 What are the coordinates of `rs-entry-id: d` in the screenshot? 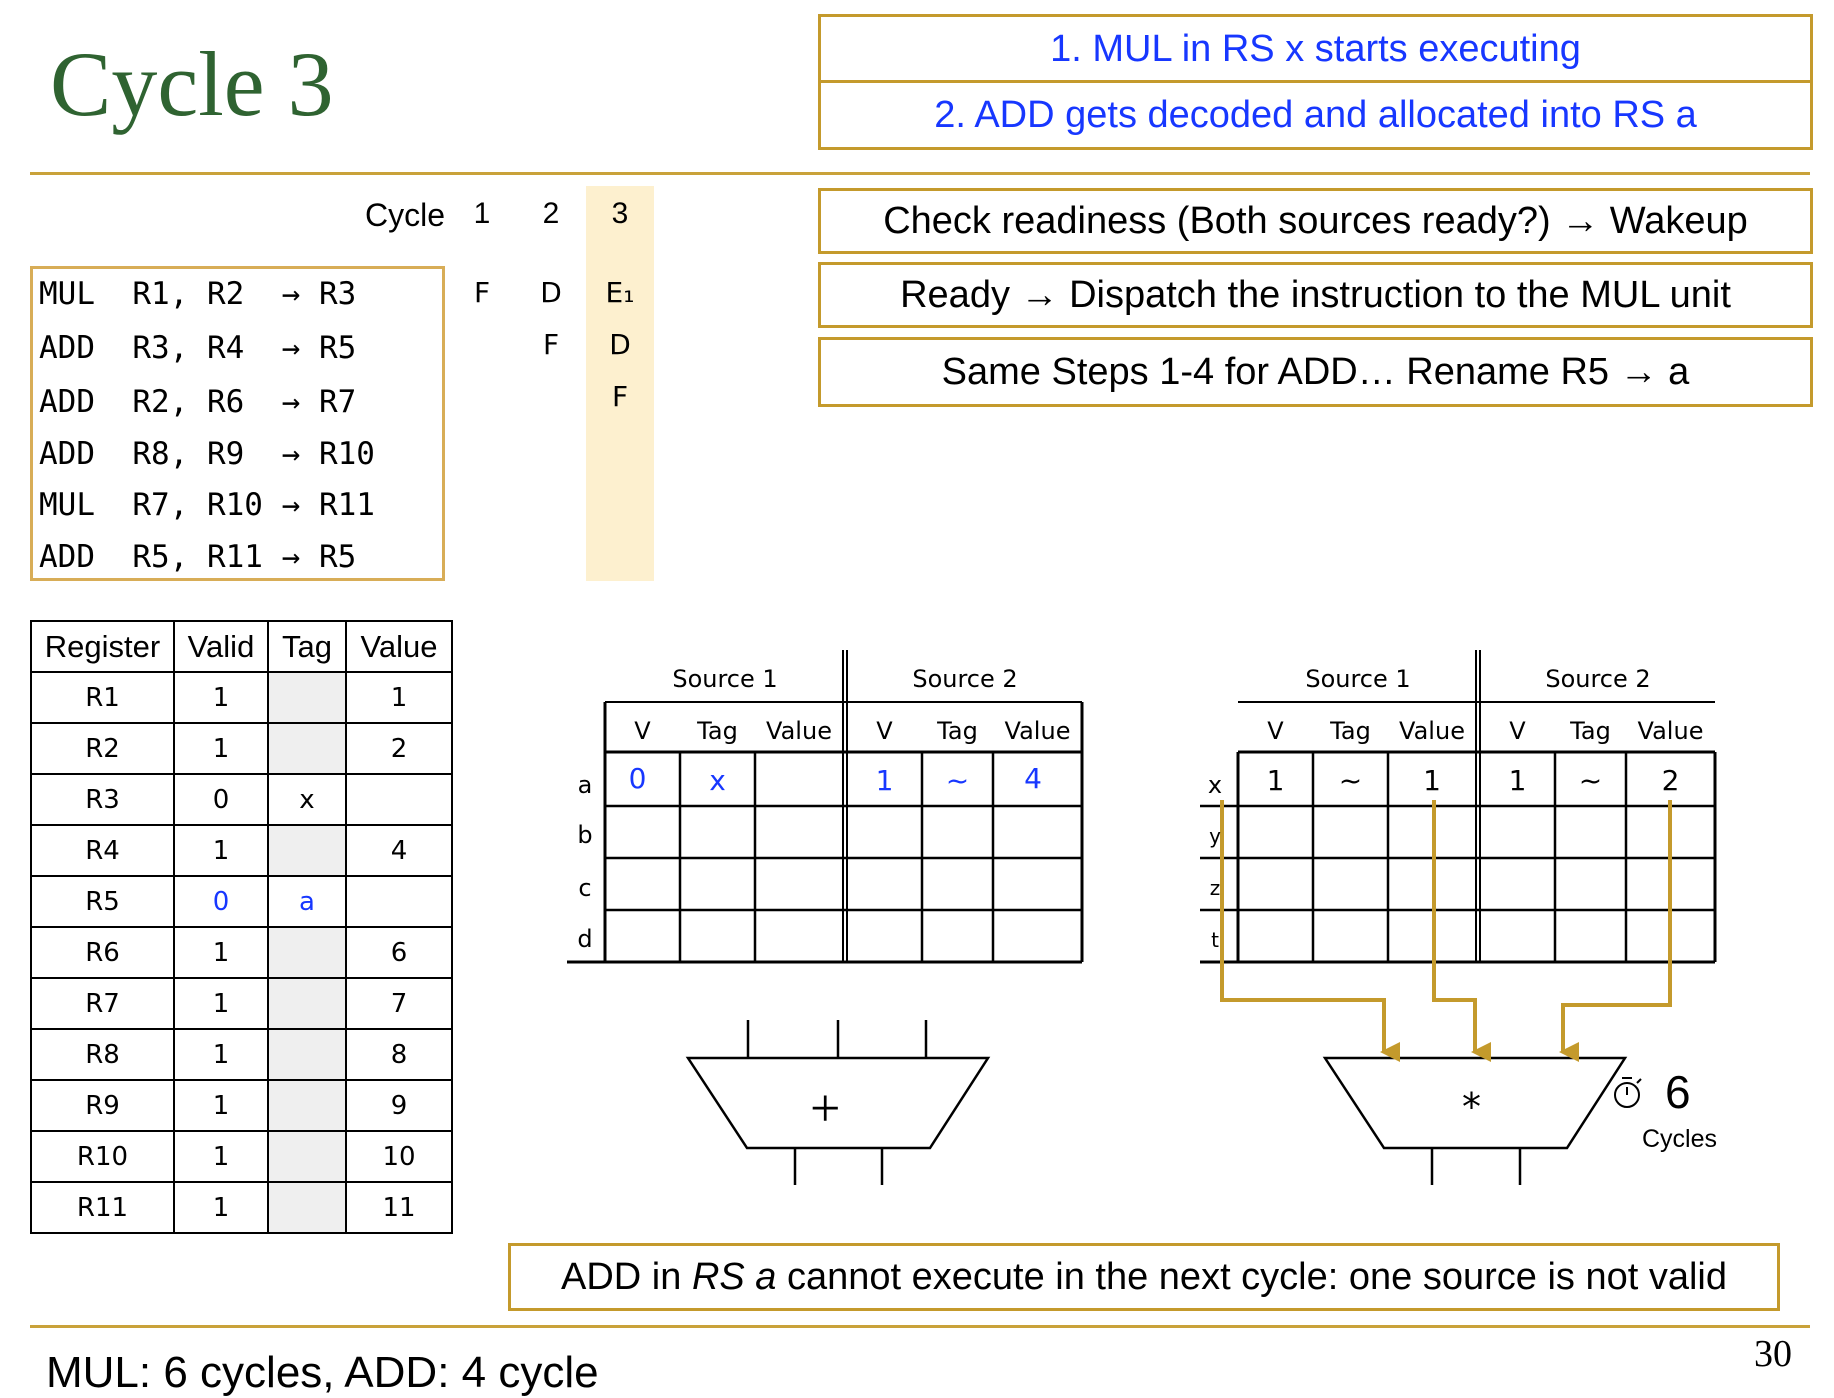 It's located at (585, 939).